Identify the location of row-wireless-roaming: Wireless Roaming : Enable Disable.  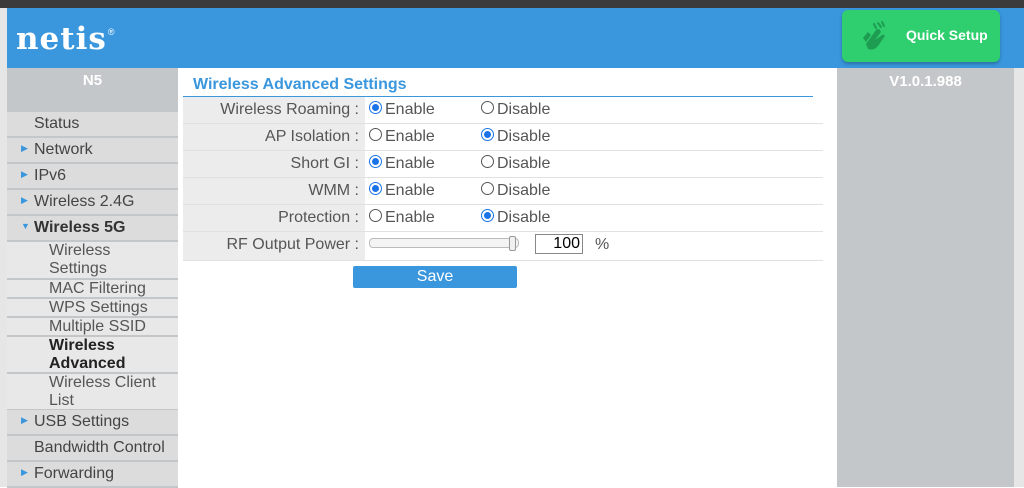
(503, 110).